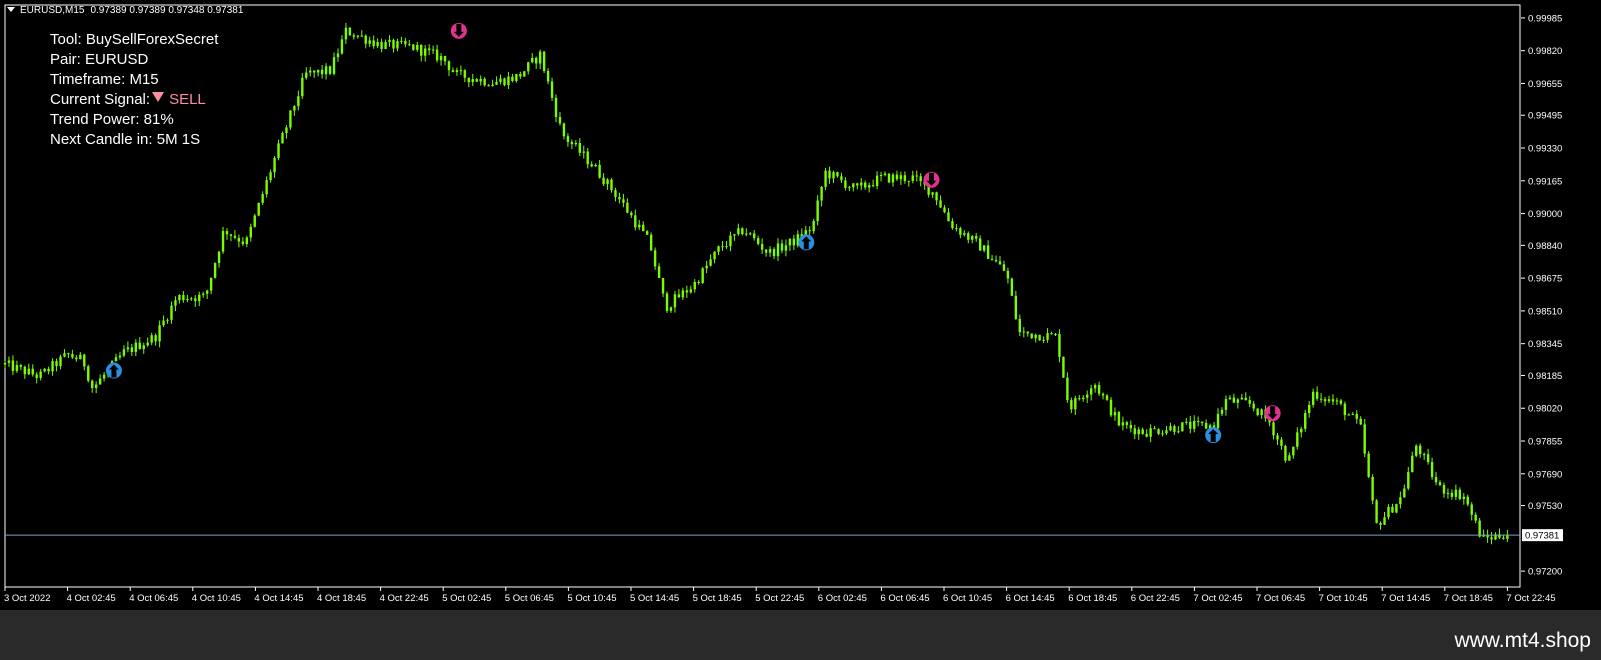  What do you see at coordinates (404, 598) in the screenshot?
I see `x-tick-label: 4 Oct 22:45` at bounding box center [404, 598].